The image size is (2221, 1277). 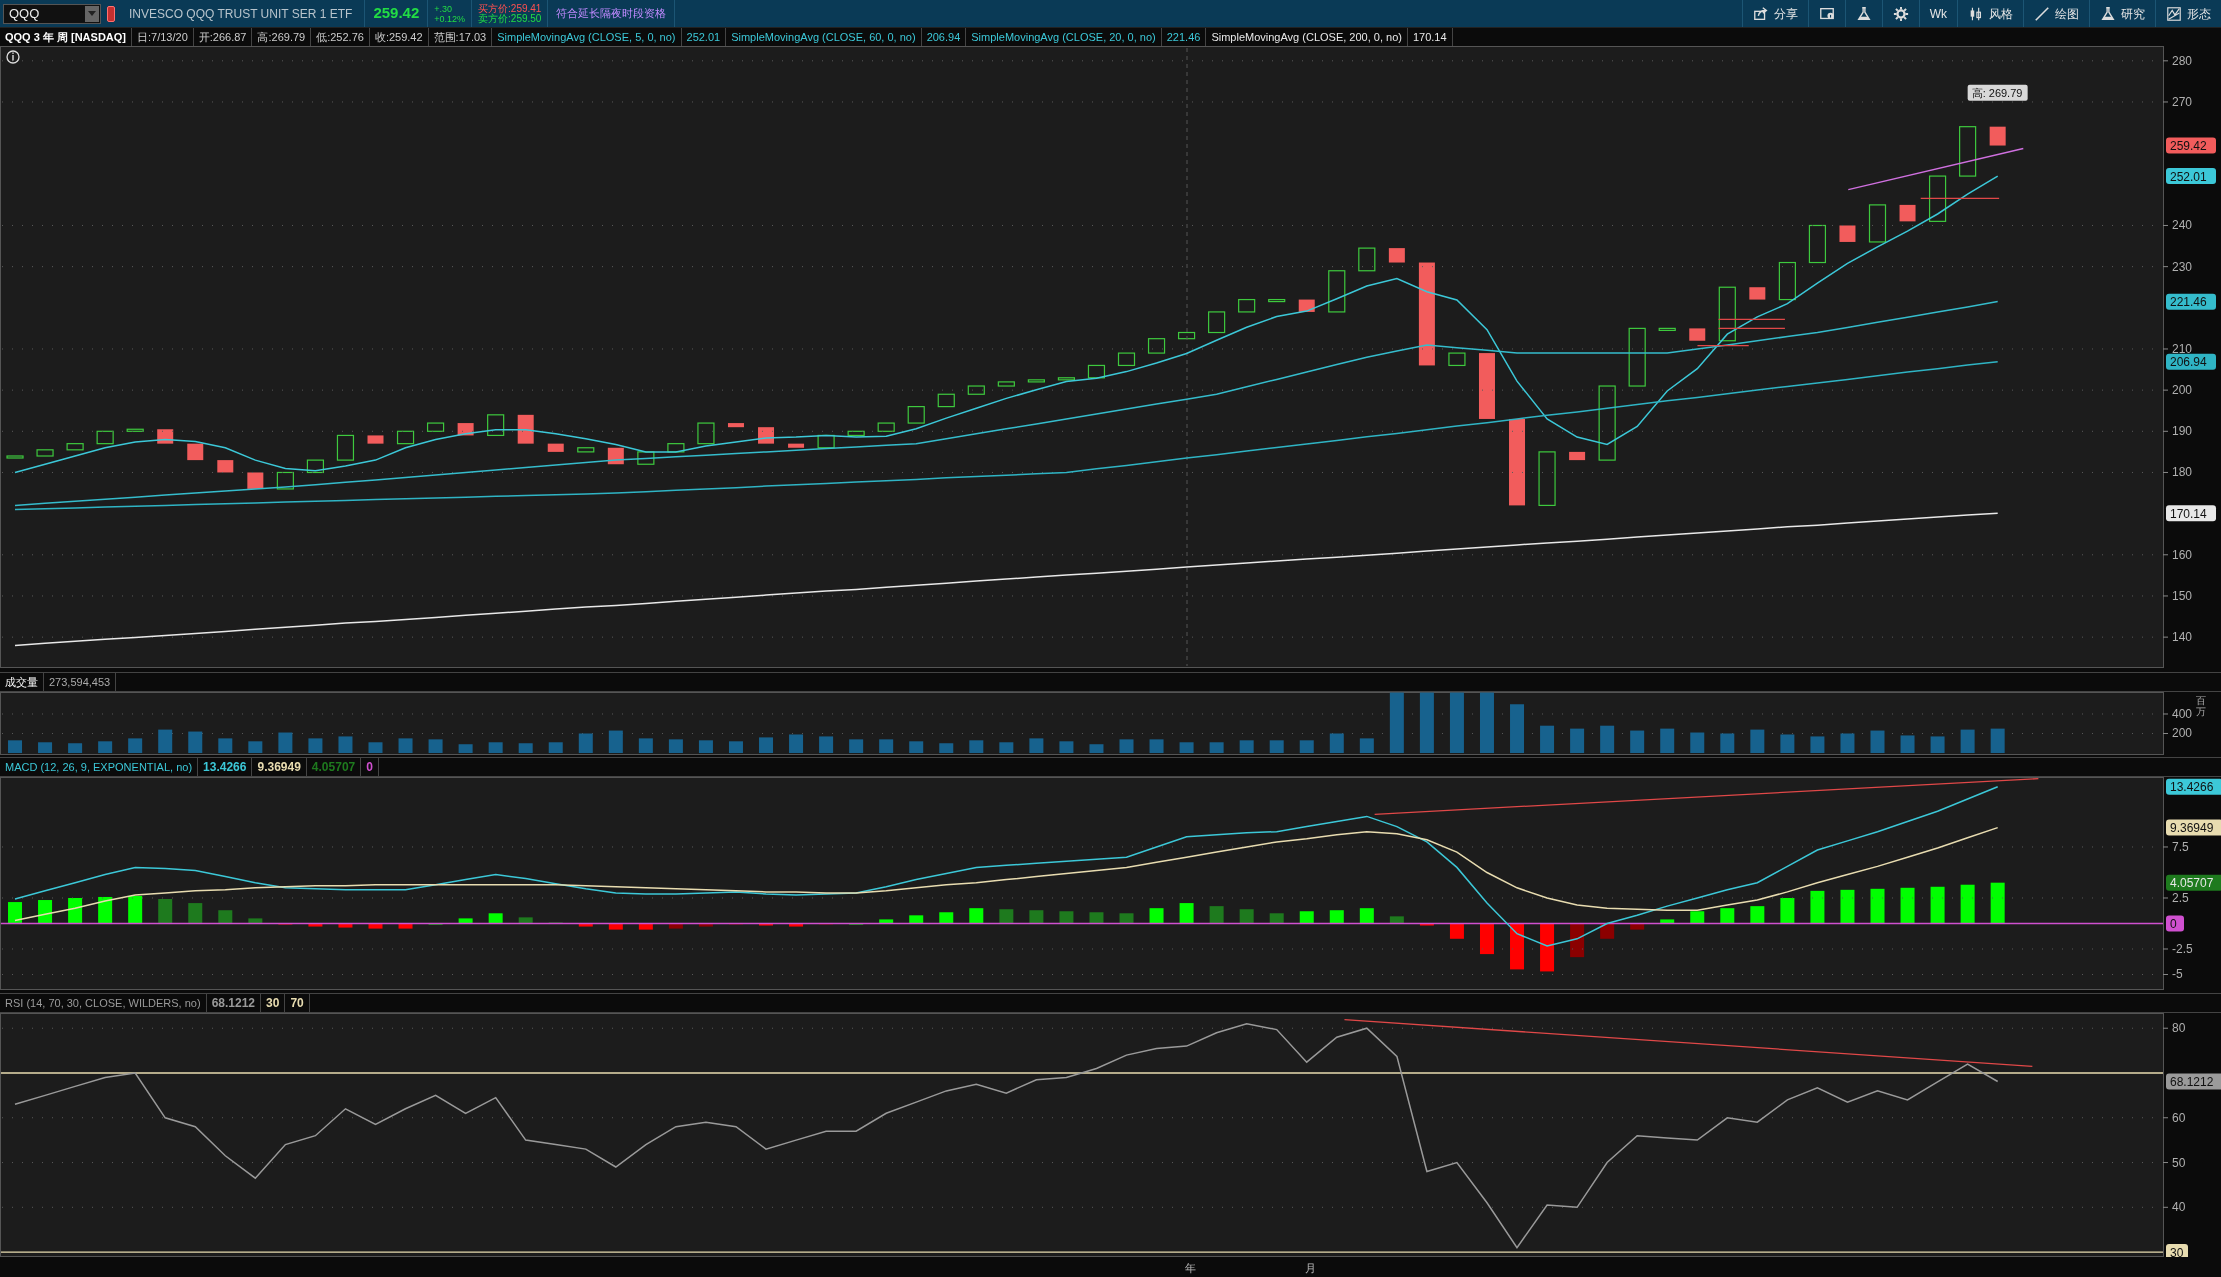 What do you see at coordinates (2182, 266) in the screenshot?
I see `axis-label: 230` at bounding box center [2182, 266].